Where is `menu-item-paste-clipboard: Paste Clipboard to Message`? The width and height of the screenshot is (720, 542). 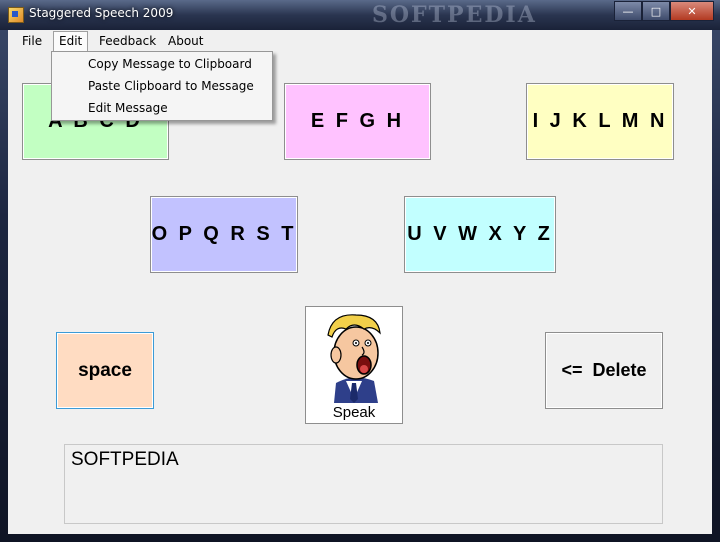 menu-item-paste-clipboard: Paste Clipboard to Message is located at coordinates (171, 86).